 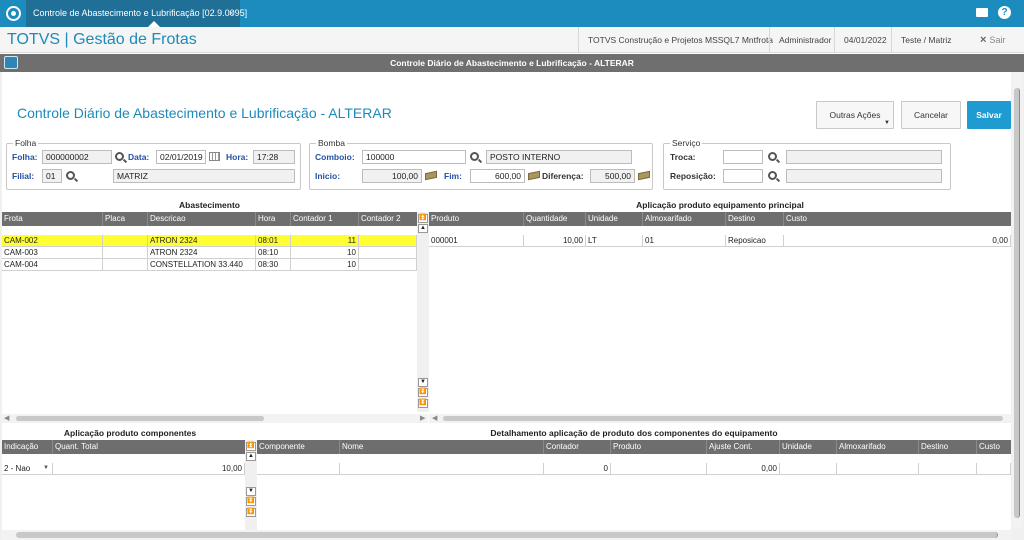 I want to click on date-info: 04/01/2022, so click(x=860, y=40).